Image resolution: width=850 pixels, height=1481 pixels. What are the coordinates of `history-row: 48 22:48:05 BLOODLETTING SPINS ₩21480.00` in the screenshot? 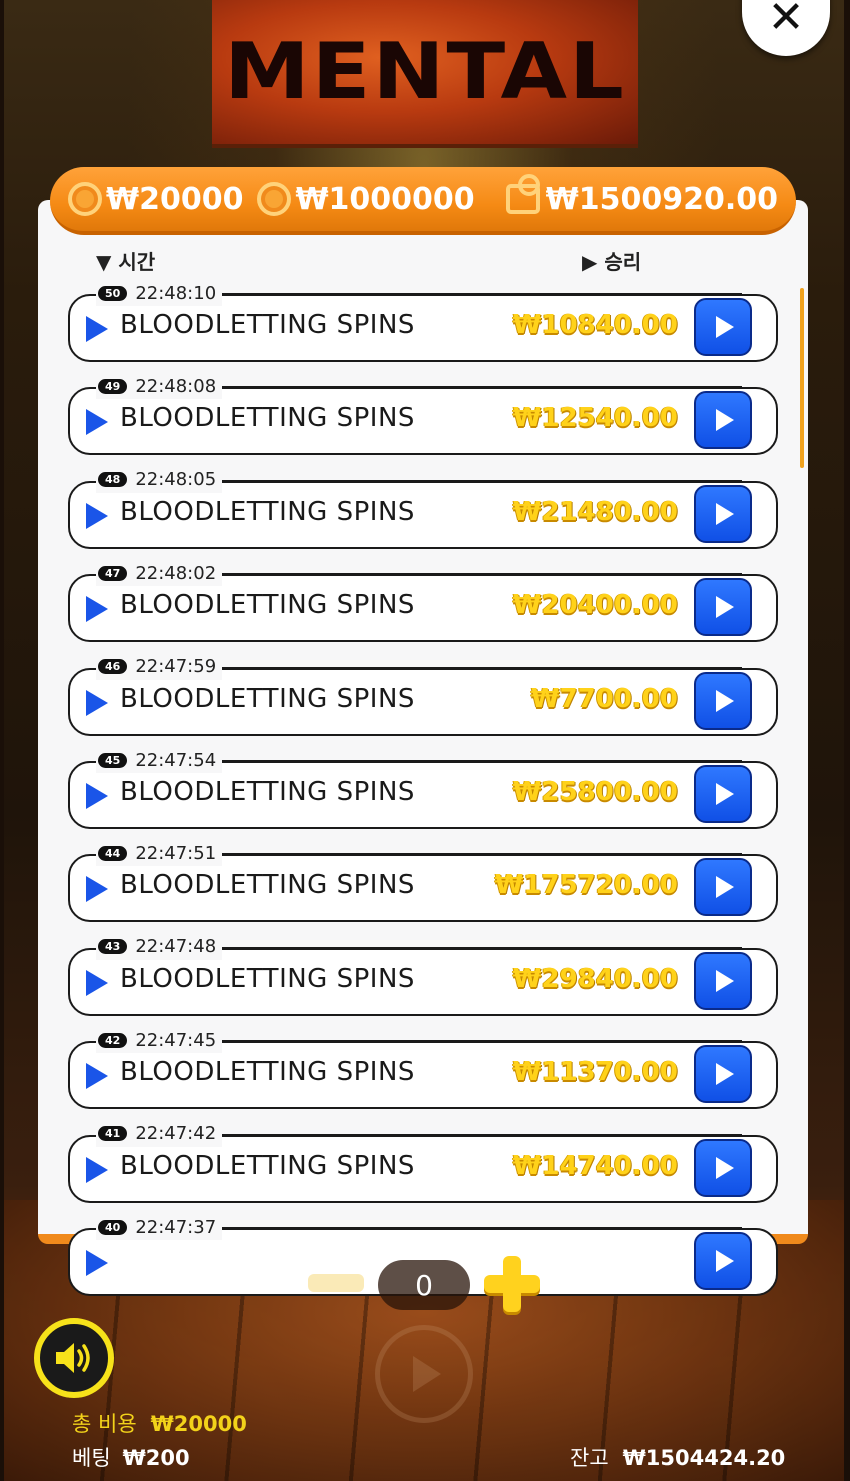 It's located at (424, 511).